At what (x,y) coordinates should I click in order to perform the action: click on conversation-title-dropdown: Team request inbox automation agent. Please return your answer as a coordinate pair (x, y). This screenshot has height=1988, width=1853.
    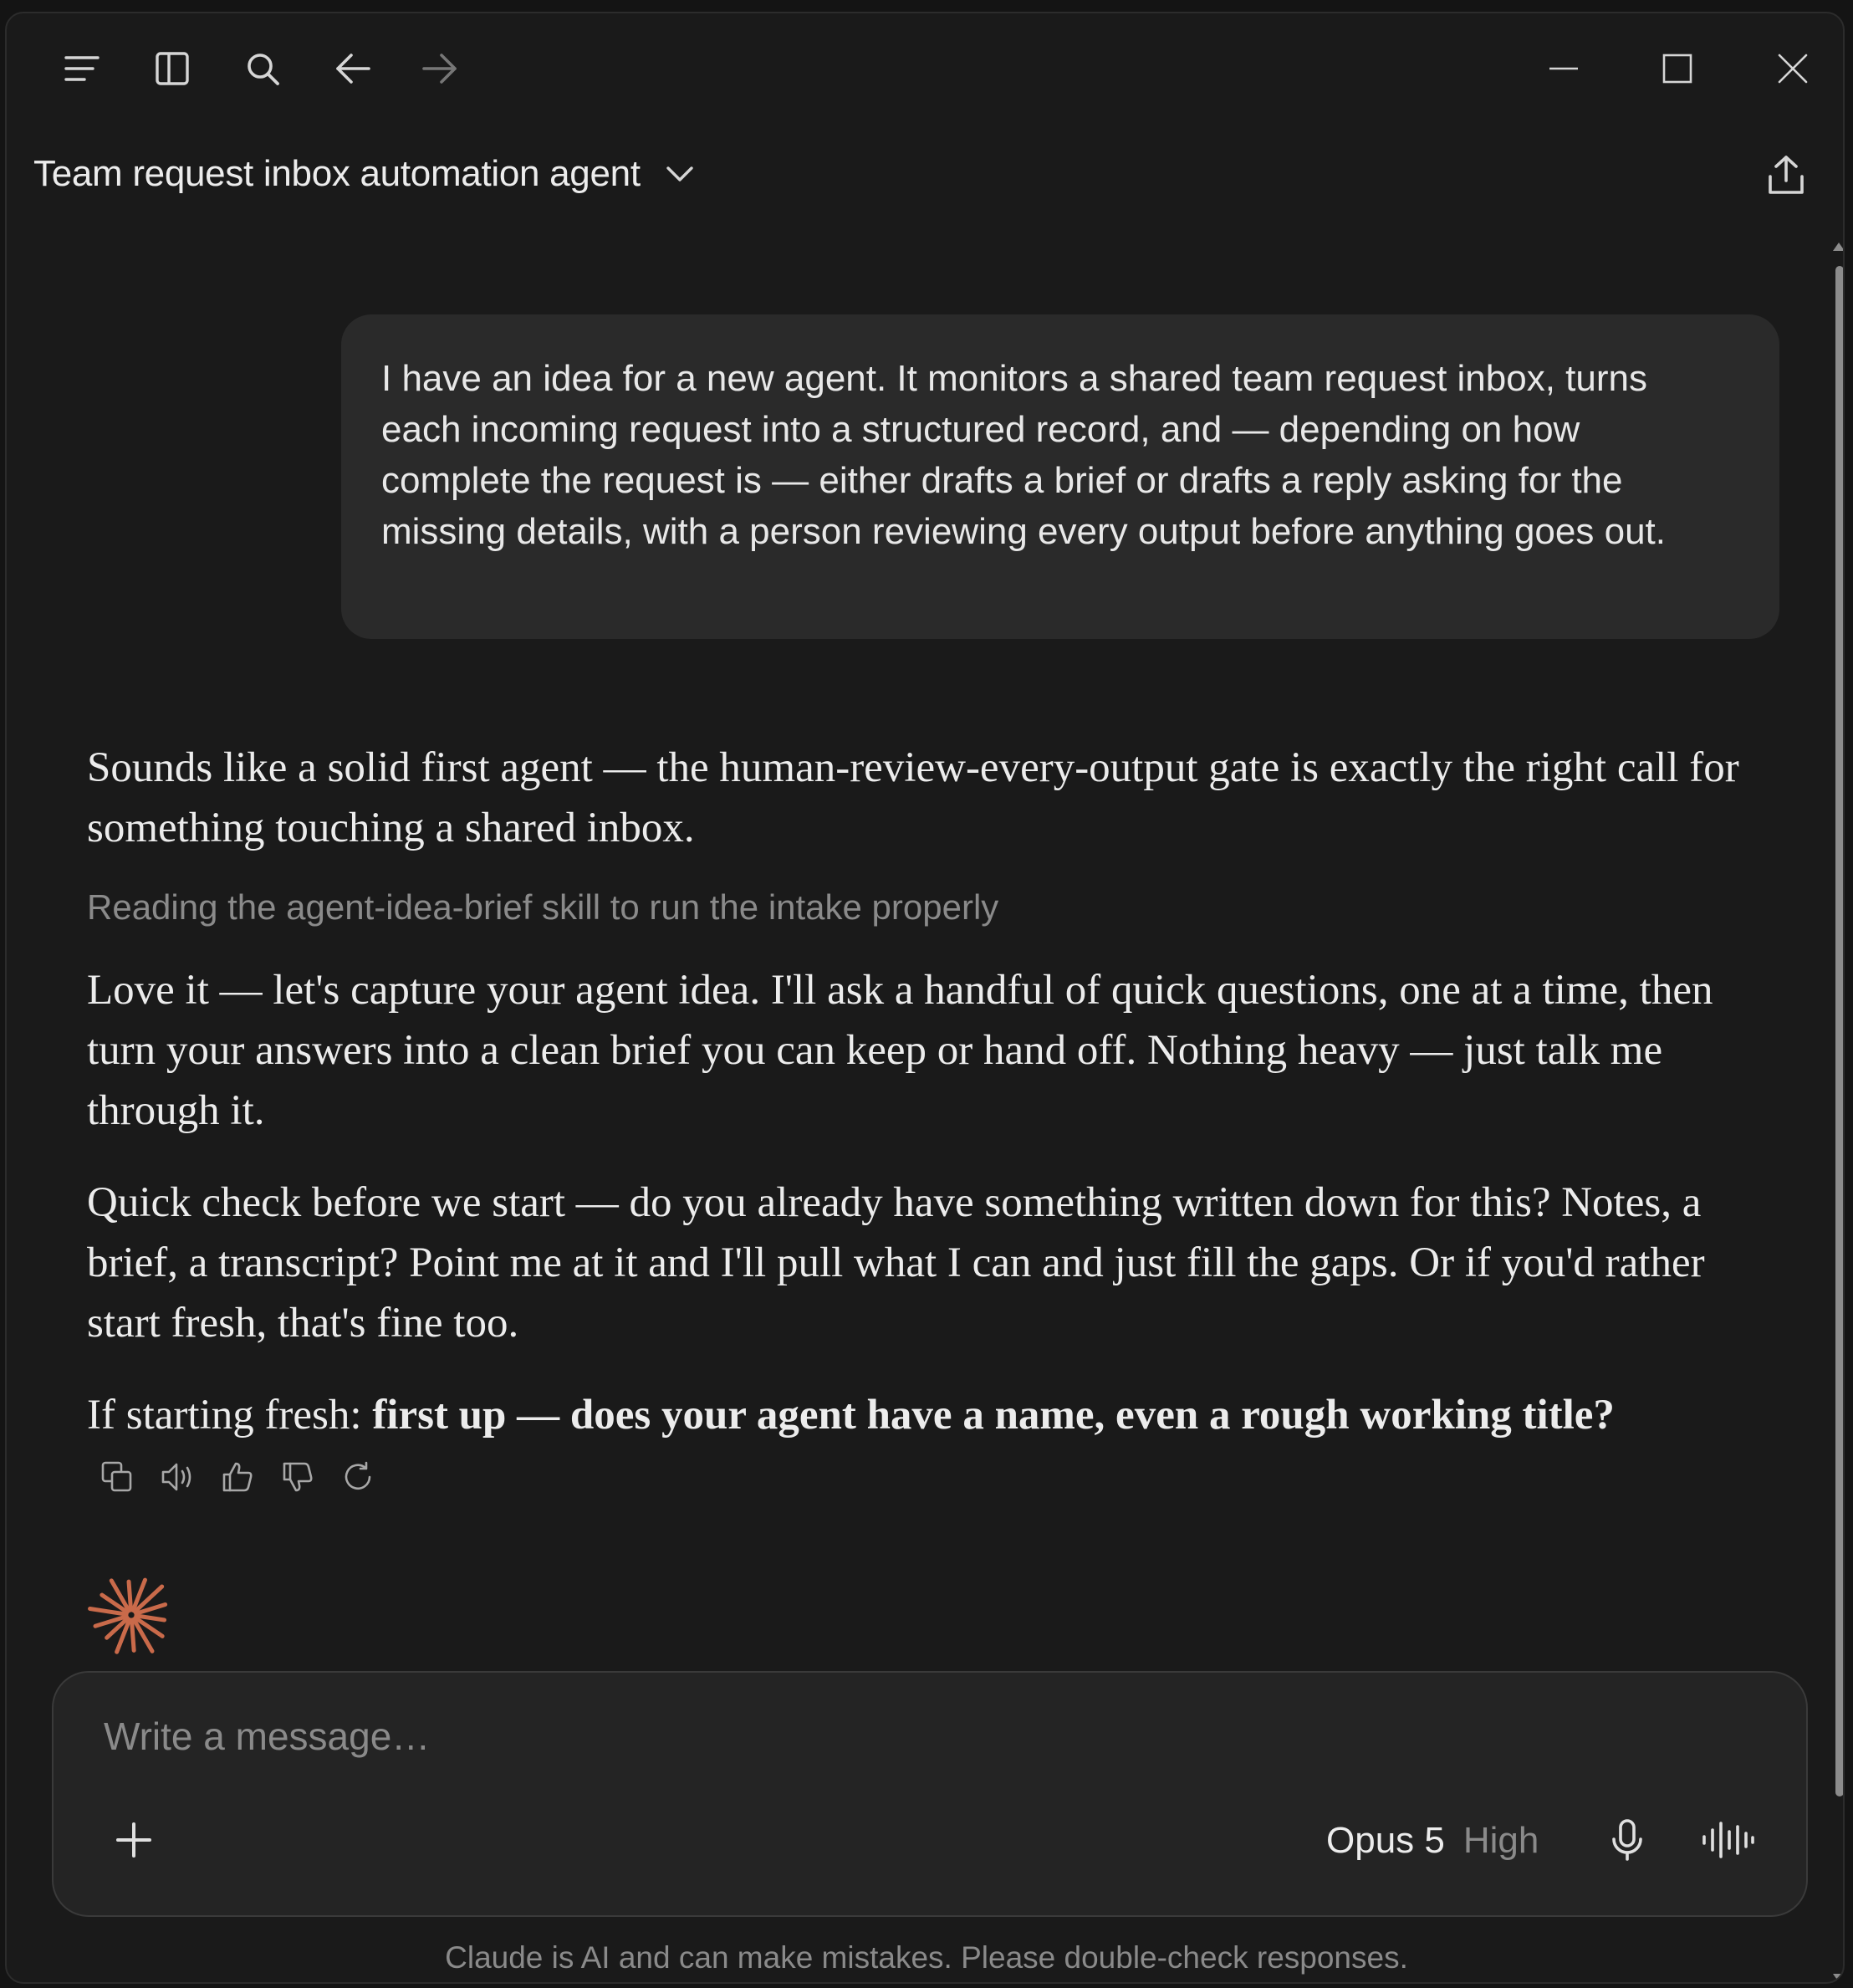
    Looking at the image, I should click on (363, 174).